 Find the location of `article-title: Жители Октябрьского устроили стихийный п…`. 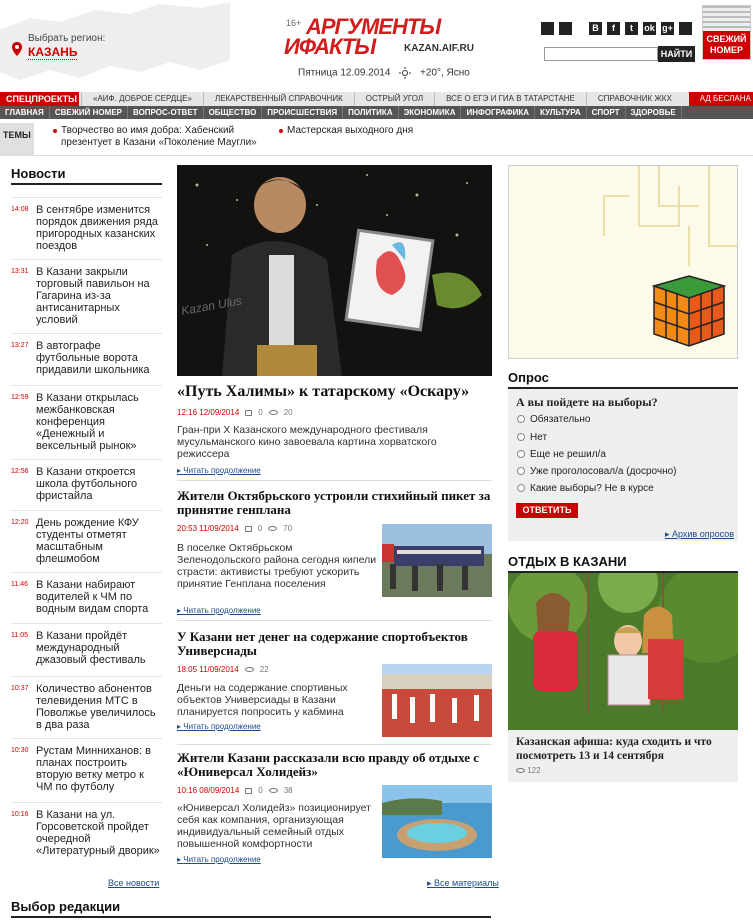

article-title: Жители Октябрьского устроили стихийный п… is located at coordinates (334, 503).